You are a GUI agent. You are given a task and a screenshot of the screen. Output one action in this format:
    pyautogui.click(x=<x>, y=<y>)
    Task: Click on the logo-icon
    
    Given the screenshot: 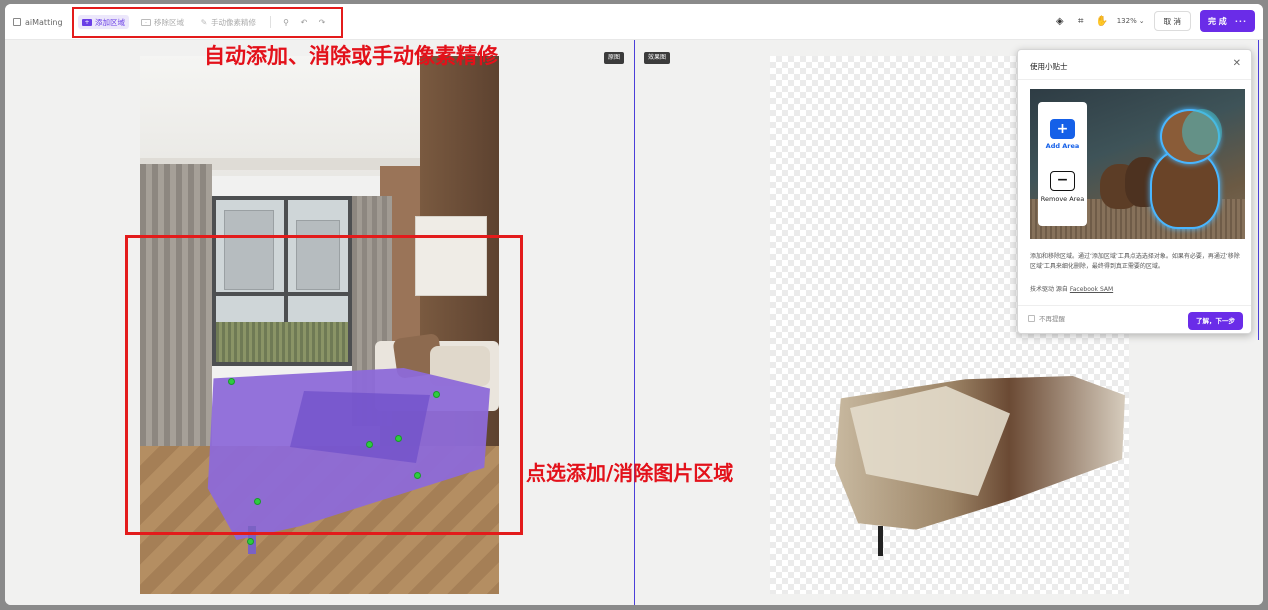 What is the action you would take?
    pyautogui.click(x=17, y=22)
    